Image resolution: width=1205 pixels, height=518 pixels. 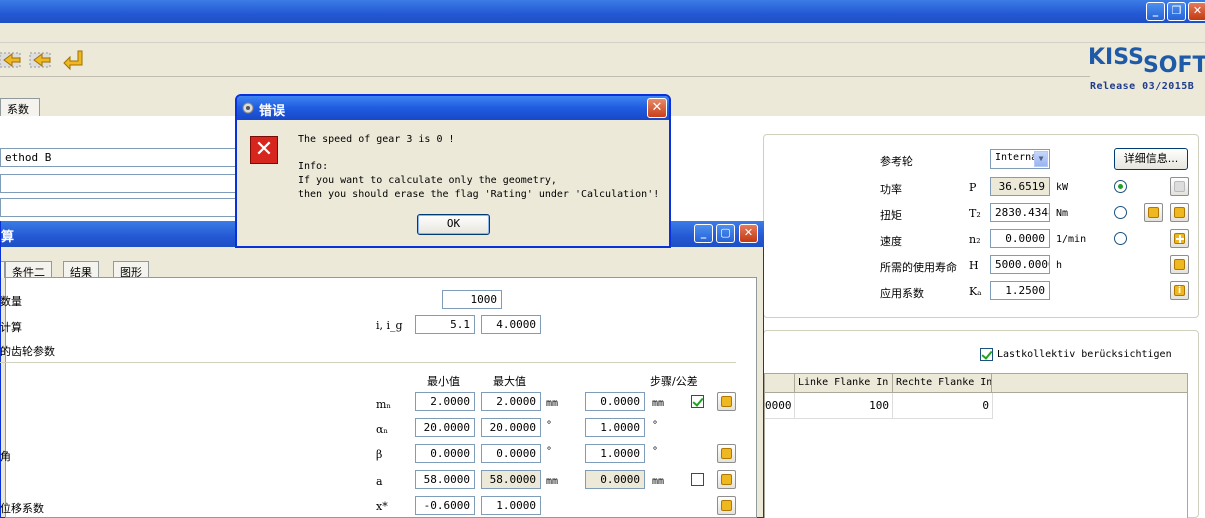 I want to click on helix-angle-max-field: 0.0000, so click(x=511, y=453).